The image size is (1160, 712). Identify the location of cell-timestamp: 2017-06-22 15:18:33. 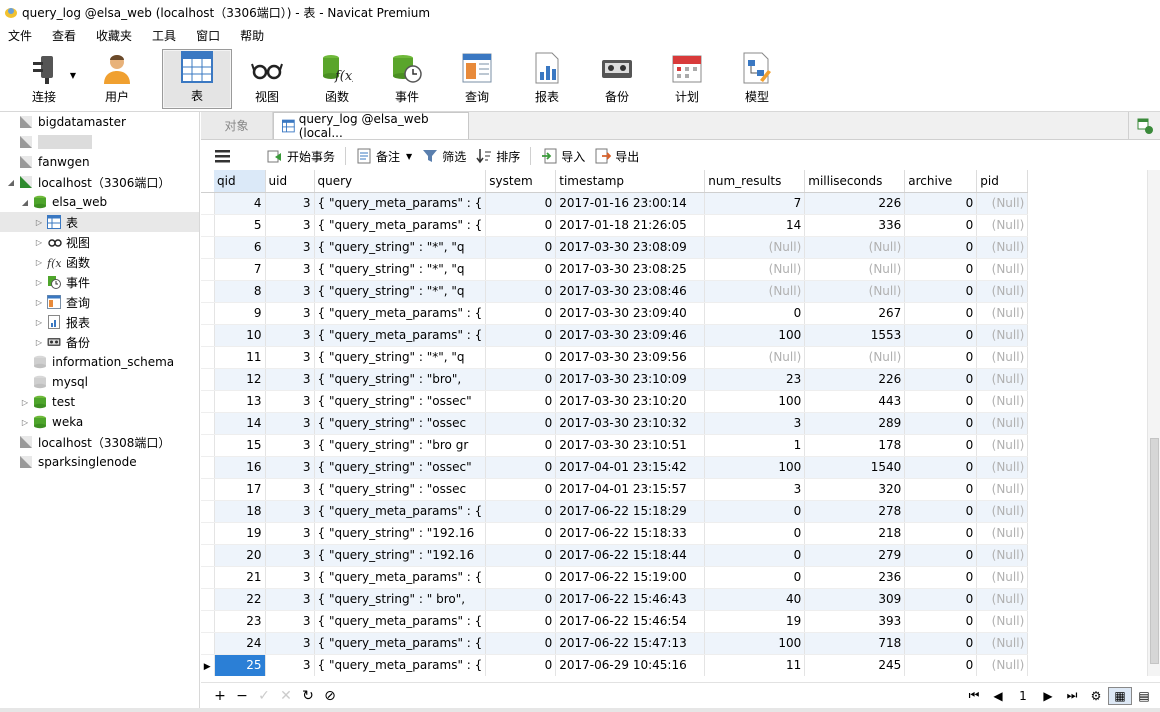
(630, 533).